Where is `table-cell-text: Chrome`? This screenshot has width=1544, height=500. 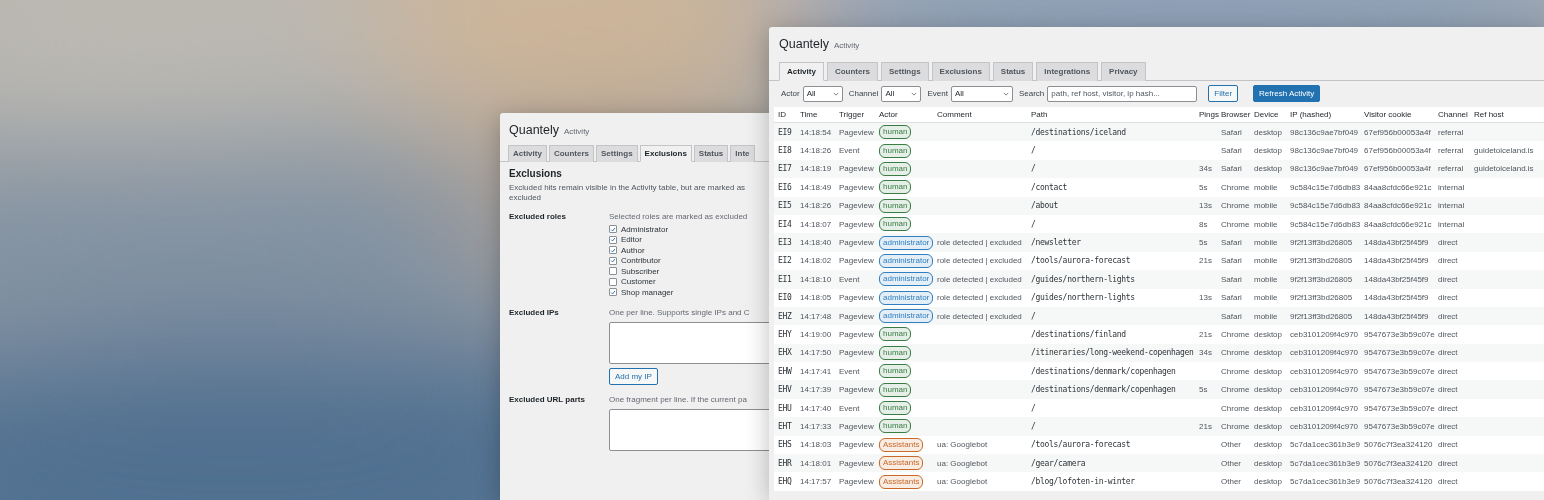 table-cell-text: Chrome is located at coordinates (1236, 353).